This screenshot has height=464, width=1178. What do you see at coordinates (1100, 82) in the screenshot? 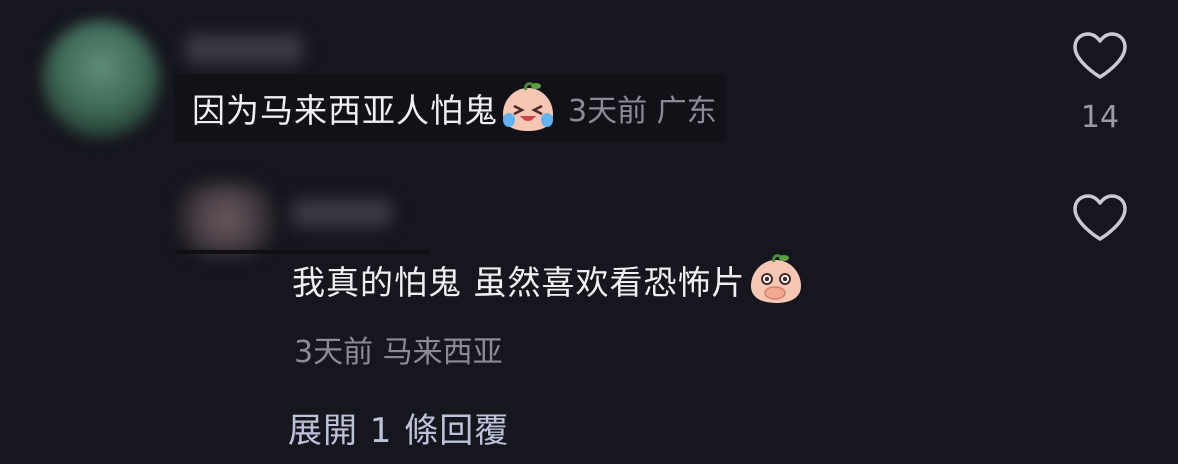
I see `like-button: 14` at bounding box center [1100, 82].